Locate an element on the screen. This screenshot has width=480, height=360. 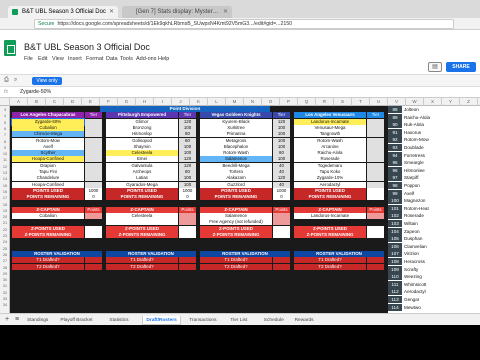
roster-pokemon: Latias is located at coordinates (142, 178).